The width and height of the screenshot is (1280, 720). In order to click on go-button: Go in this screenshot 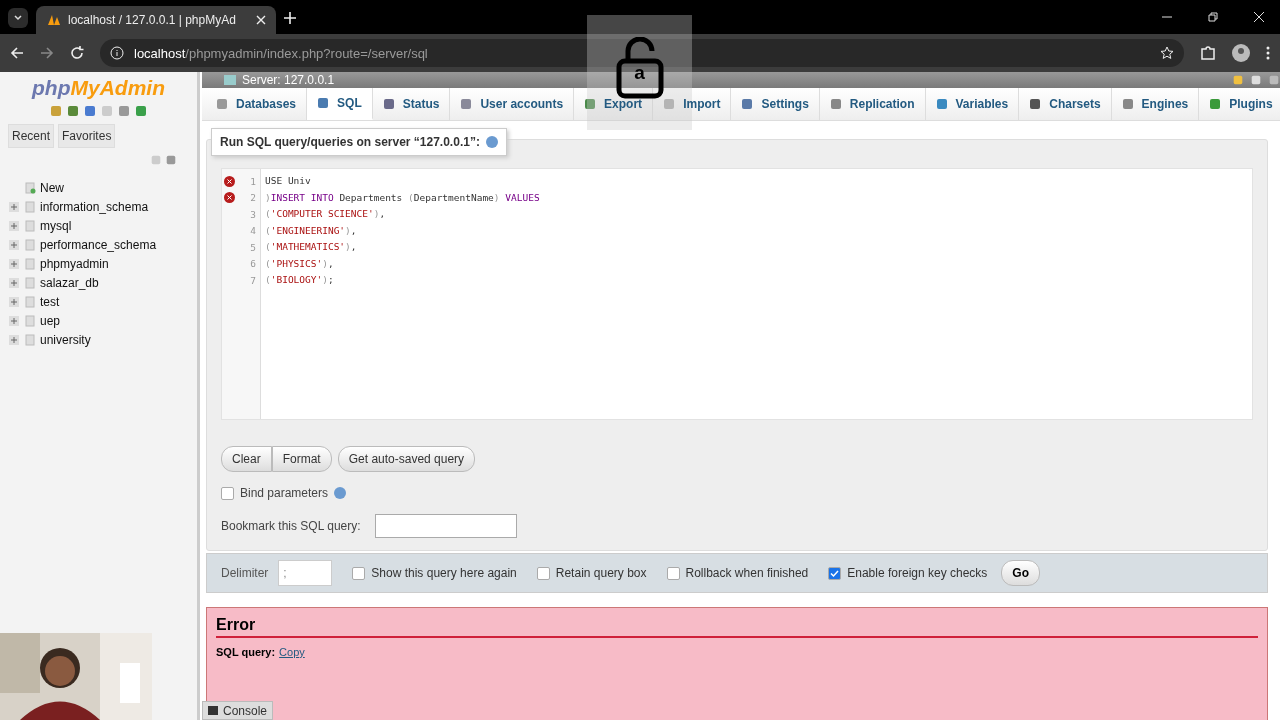, I will do `click(1021, 573)`.